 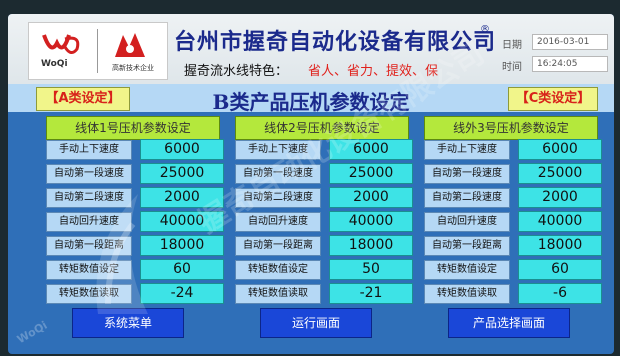 I want to click on press-2-torque-setpoint-label: 转矩数值设定, so click(x=278, y=270).